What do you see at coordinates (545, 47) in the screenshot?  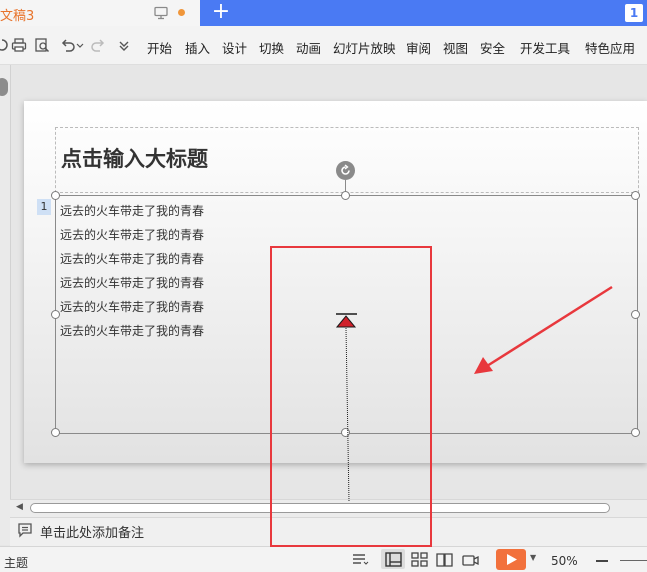 I see `menu-developer-tools: 开发工具` at bounding box center [545, 47].